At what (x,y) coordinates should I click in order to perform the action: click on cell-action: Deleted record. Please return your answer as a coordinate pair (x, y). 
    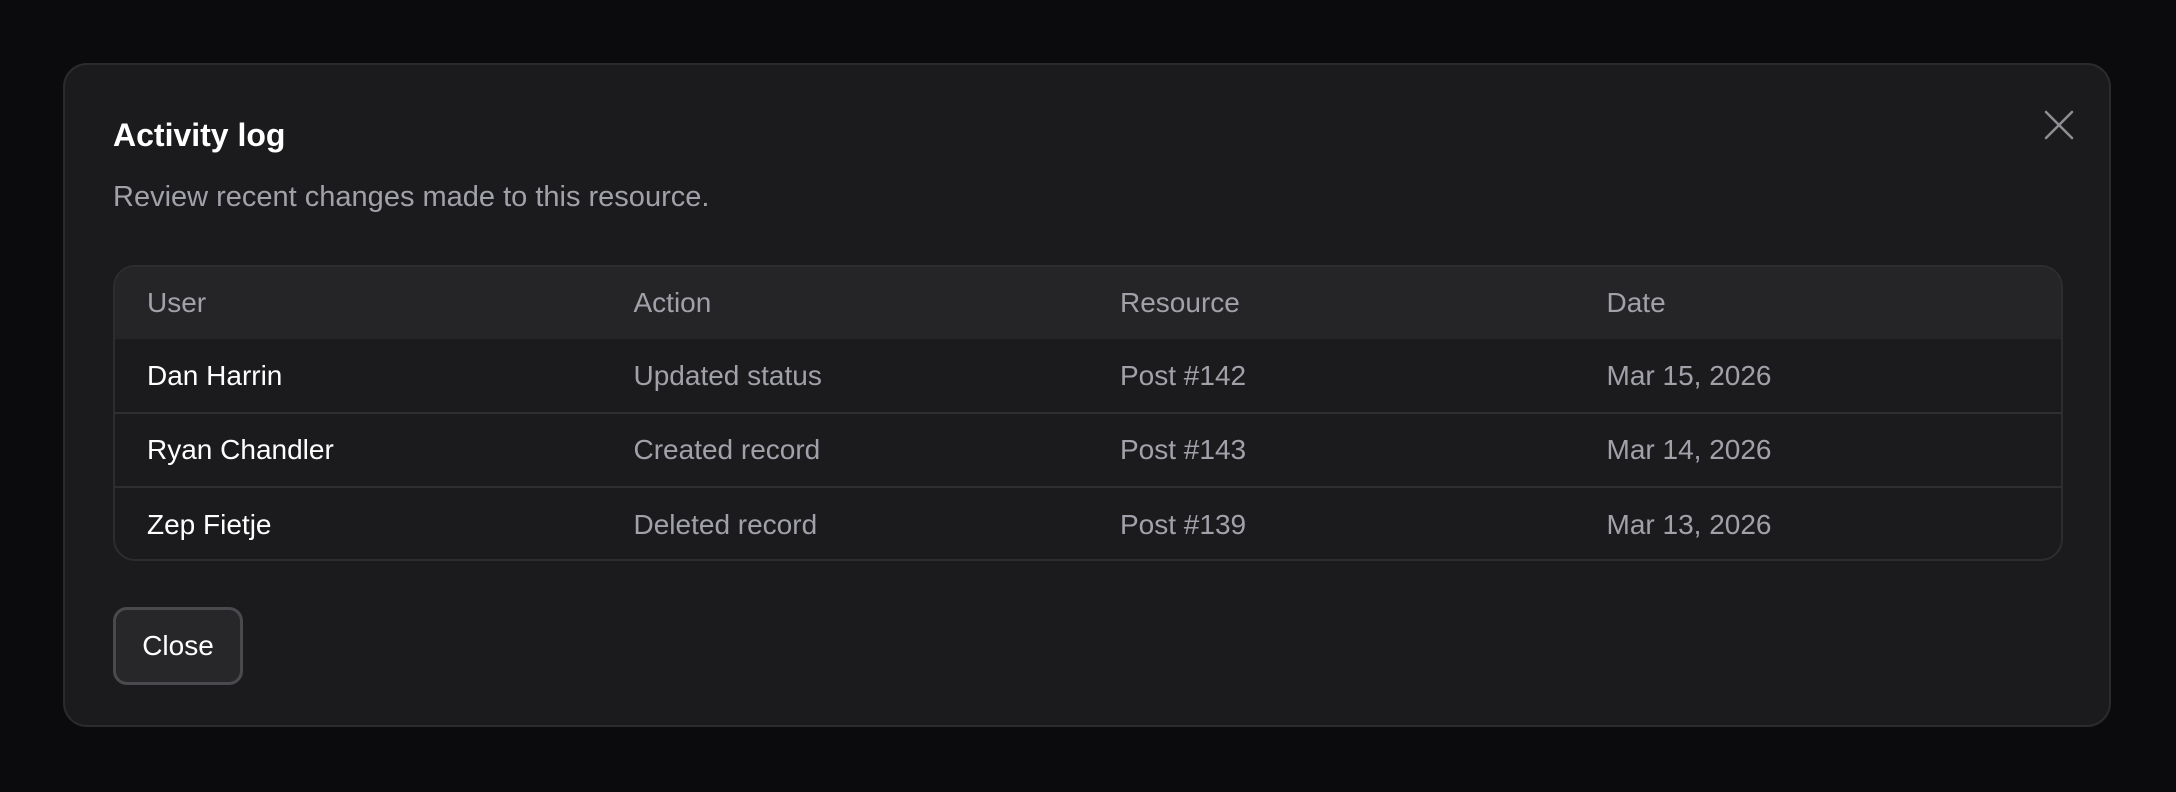
    Looking at the image, I should click on (725, 524).